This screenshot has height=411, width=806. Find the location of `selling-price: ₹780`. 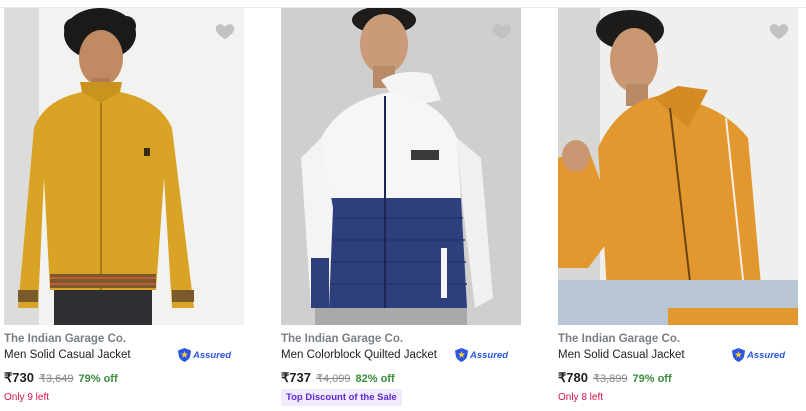

selling-price: ₹780 is located at coordinates (573, 377).